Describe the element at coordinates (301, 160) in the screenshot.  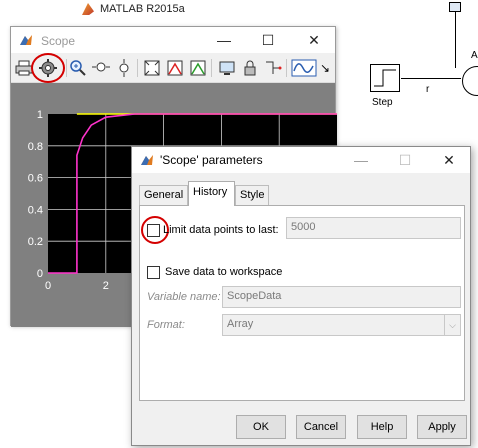
I see `dialog-titlebar: 'Scope' parameters — ☐ ✕` at that location.